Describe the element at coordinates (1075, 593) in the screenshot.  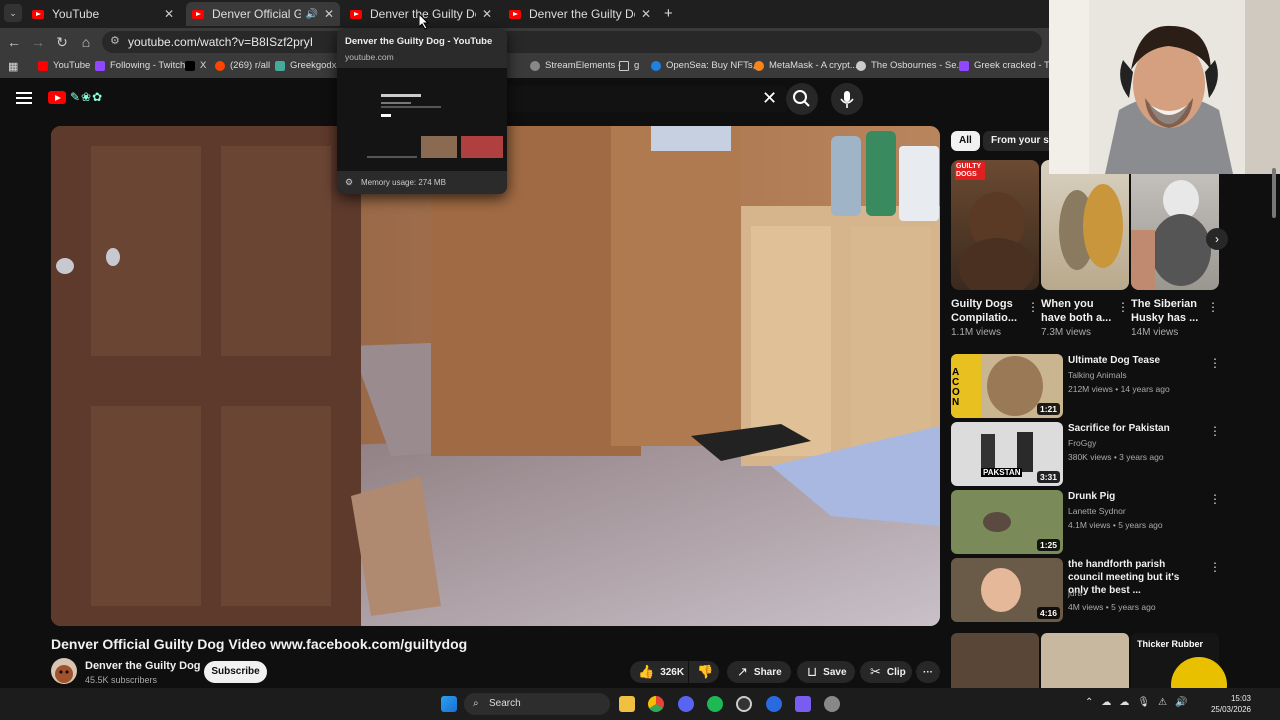
I see `channel-name: jura` at that location.